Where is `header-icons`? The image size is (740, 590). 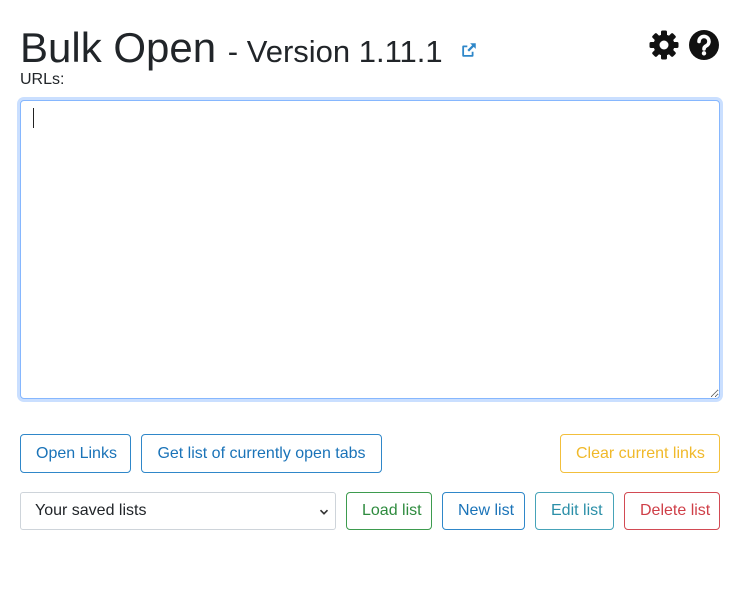
header-icons is located at coordinates (684, 45).